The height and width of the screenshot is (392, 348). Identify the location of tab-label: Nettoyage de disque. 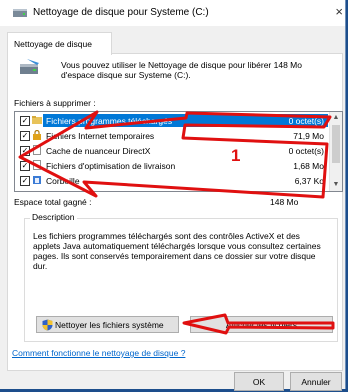
(53, 44).